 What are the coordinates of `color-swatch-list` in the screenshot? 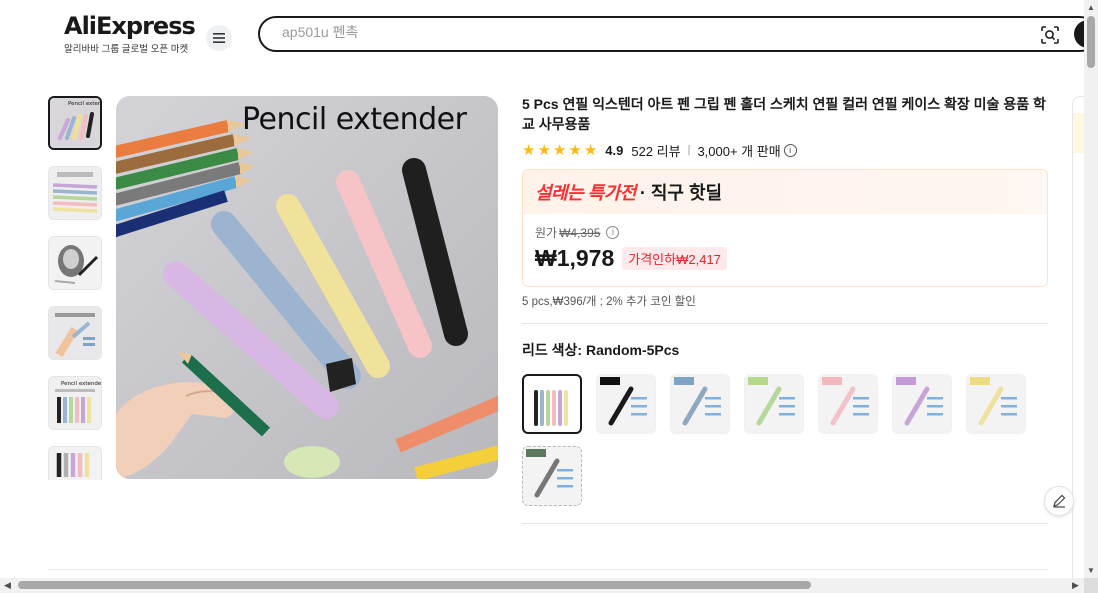 It's located at (782, 440).